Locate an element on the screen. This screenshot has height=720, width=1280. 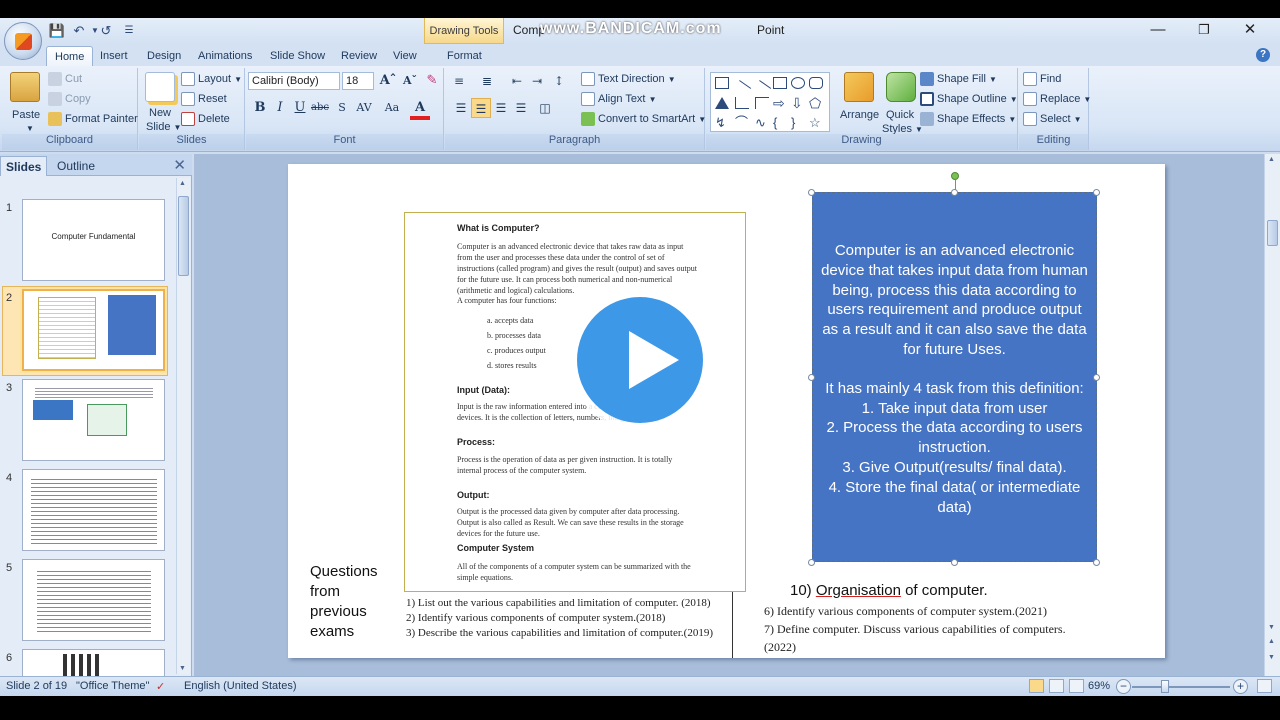
numbering-icon: ≣ is located at coordinates (487, 81).